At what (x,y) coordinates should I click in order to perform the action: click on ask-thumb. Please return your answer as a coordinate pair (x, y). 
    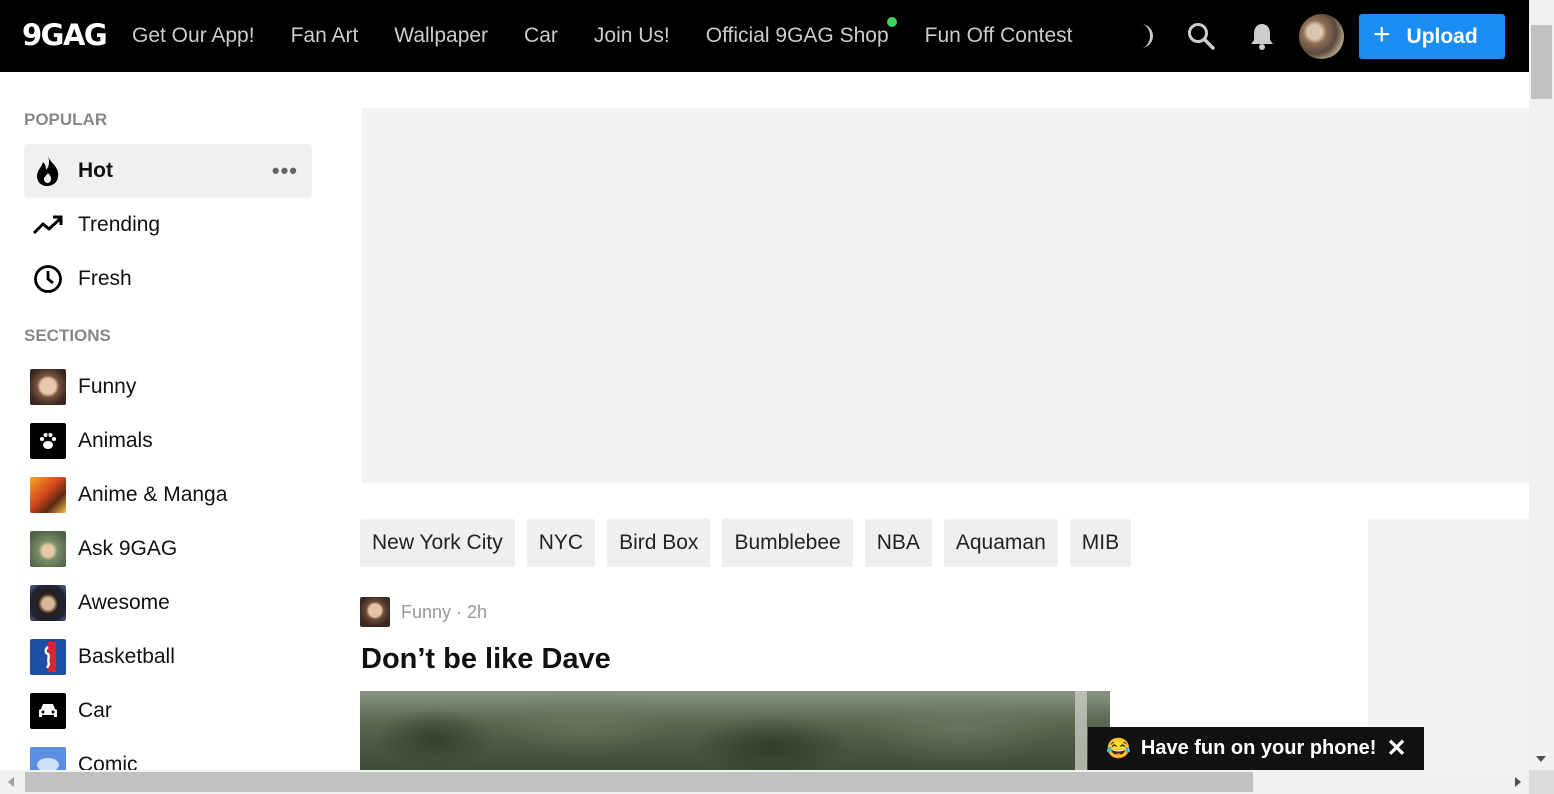
    Looking at the image, I should click on (48, 549).